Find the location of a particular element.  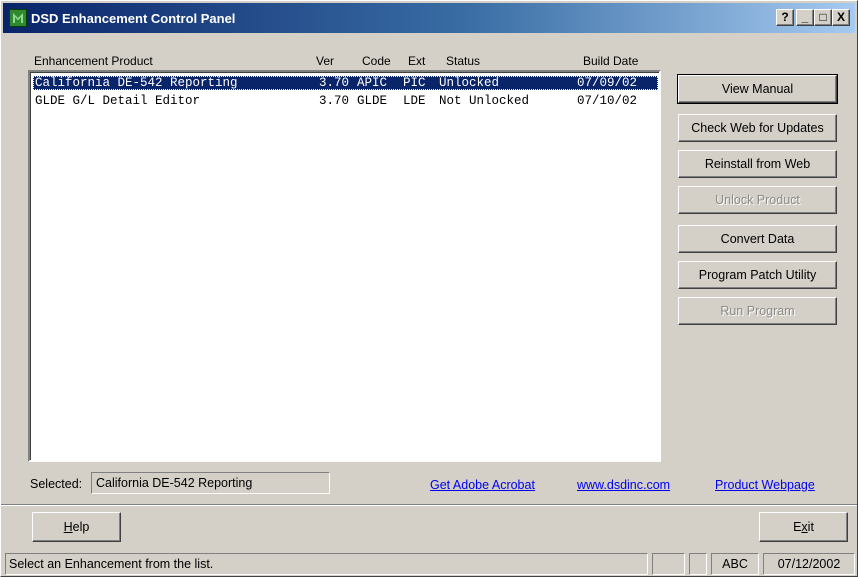

selected-field: California DE-542 Reporting is located at coordinates (210, 483).